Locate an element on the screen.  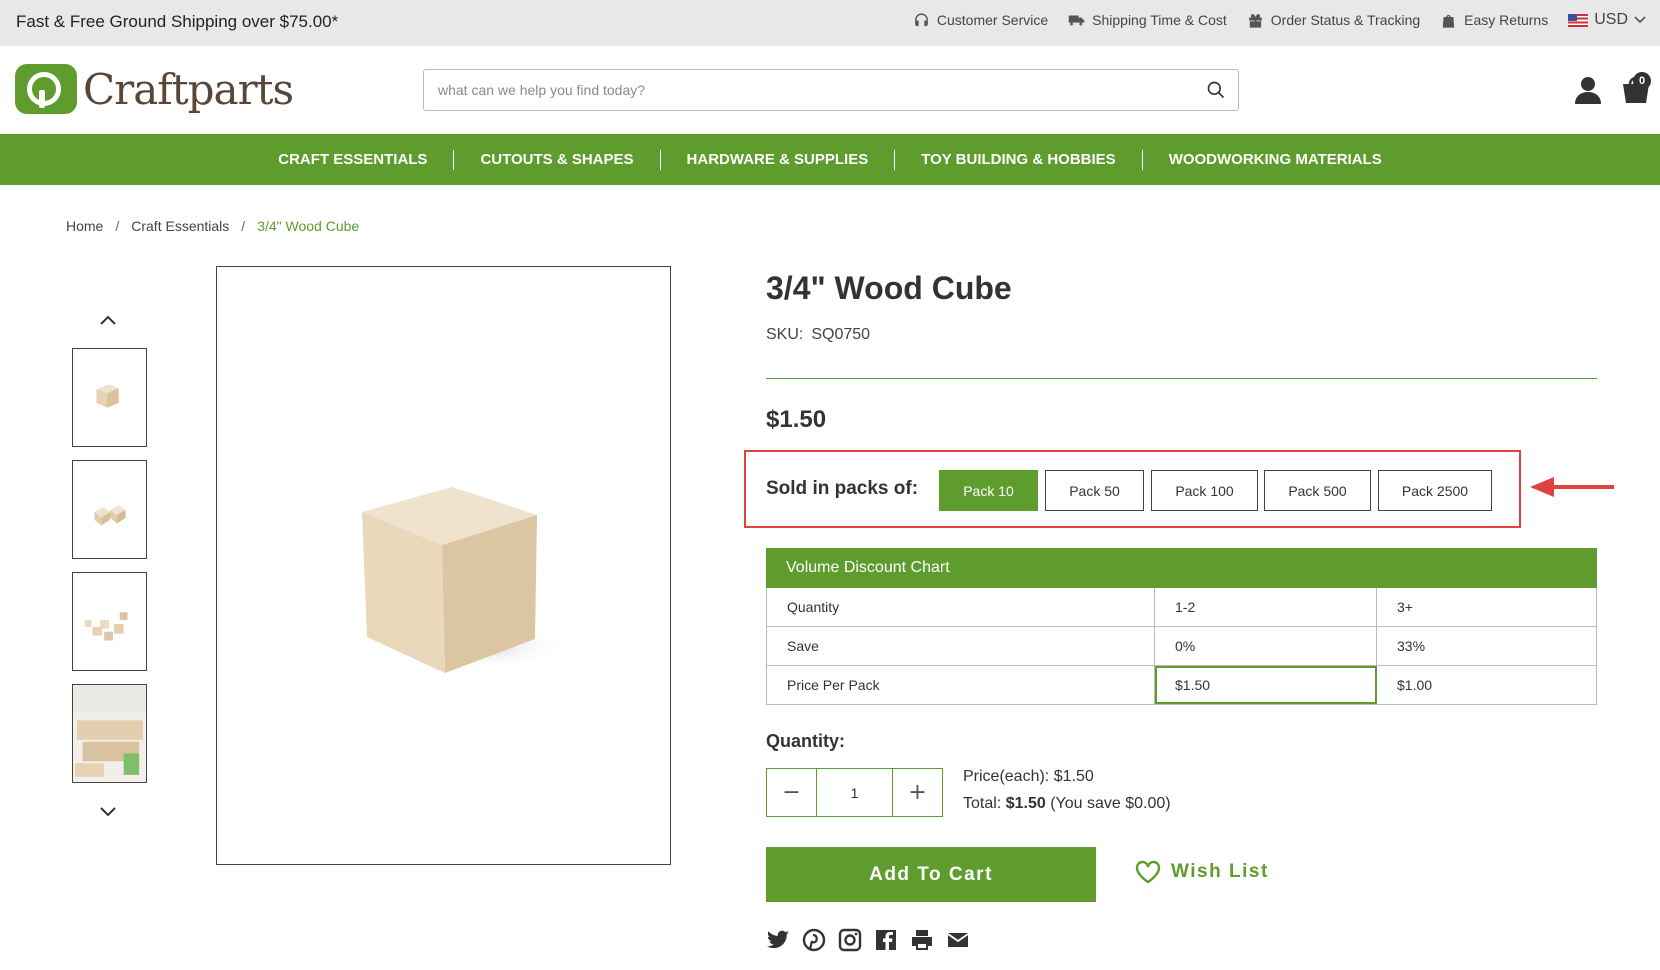
currency-selector: USD is located at coordinates (1607, 20).